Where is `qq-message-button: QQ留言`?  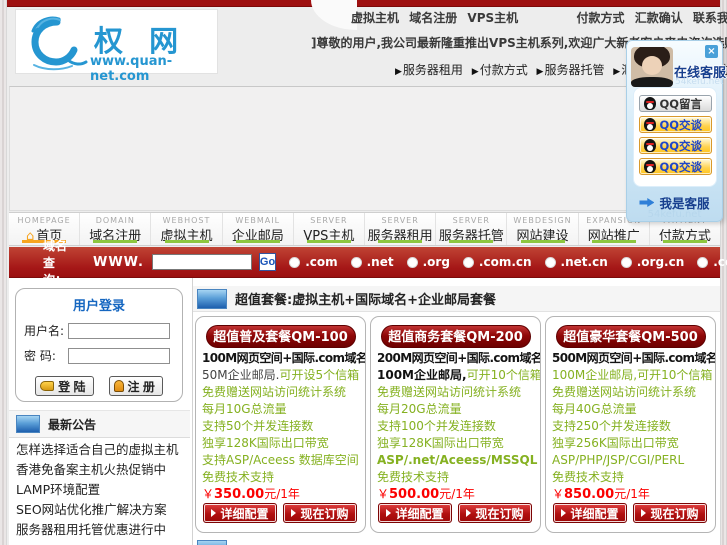
qq-message-button: QQ留言 is located at coordinates (675, 103).